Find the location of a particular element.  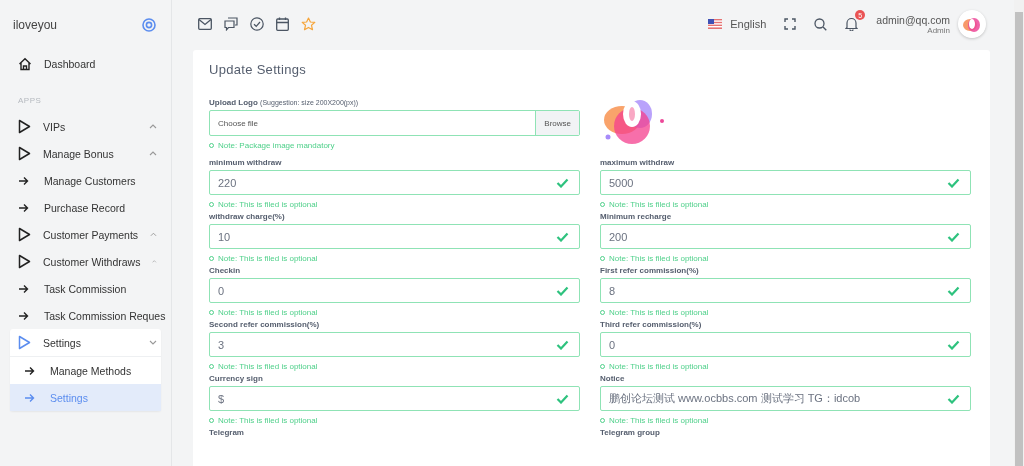

input-field: $ is located at coordinates (394, 398).